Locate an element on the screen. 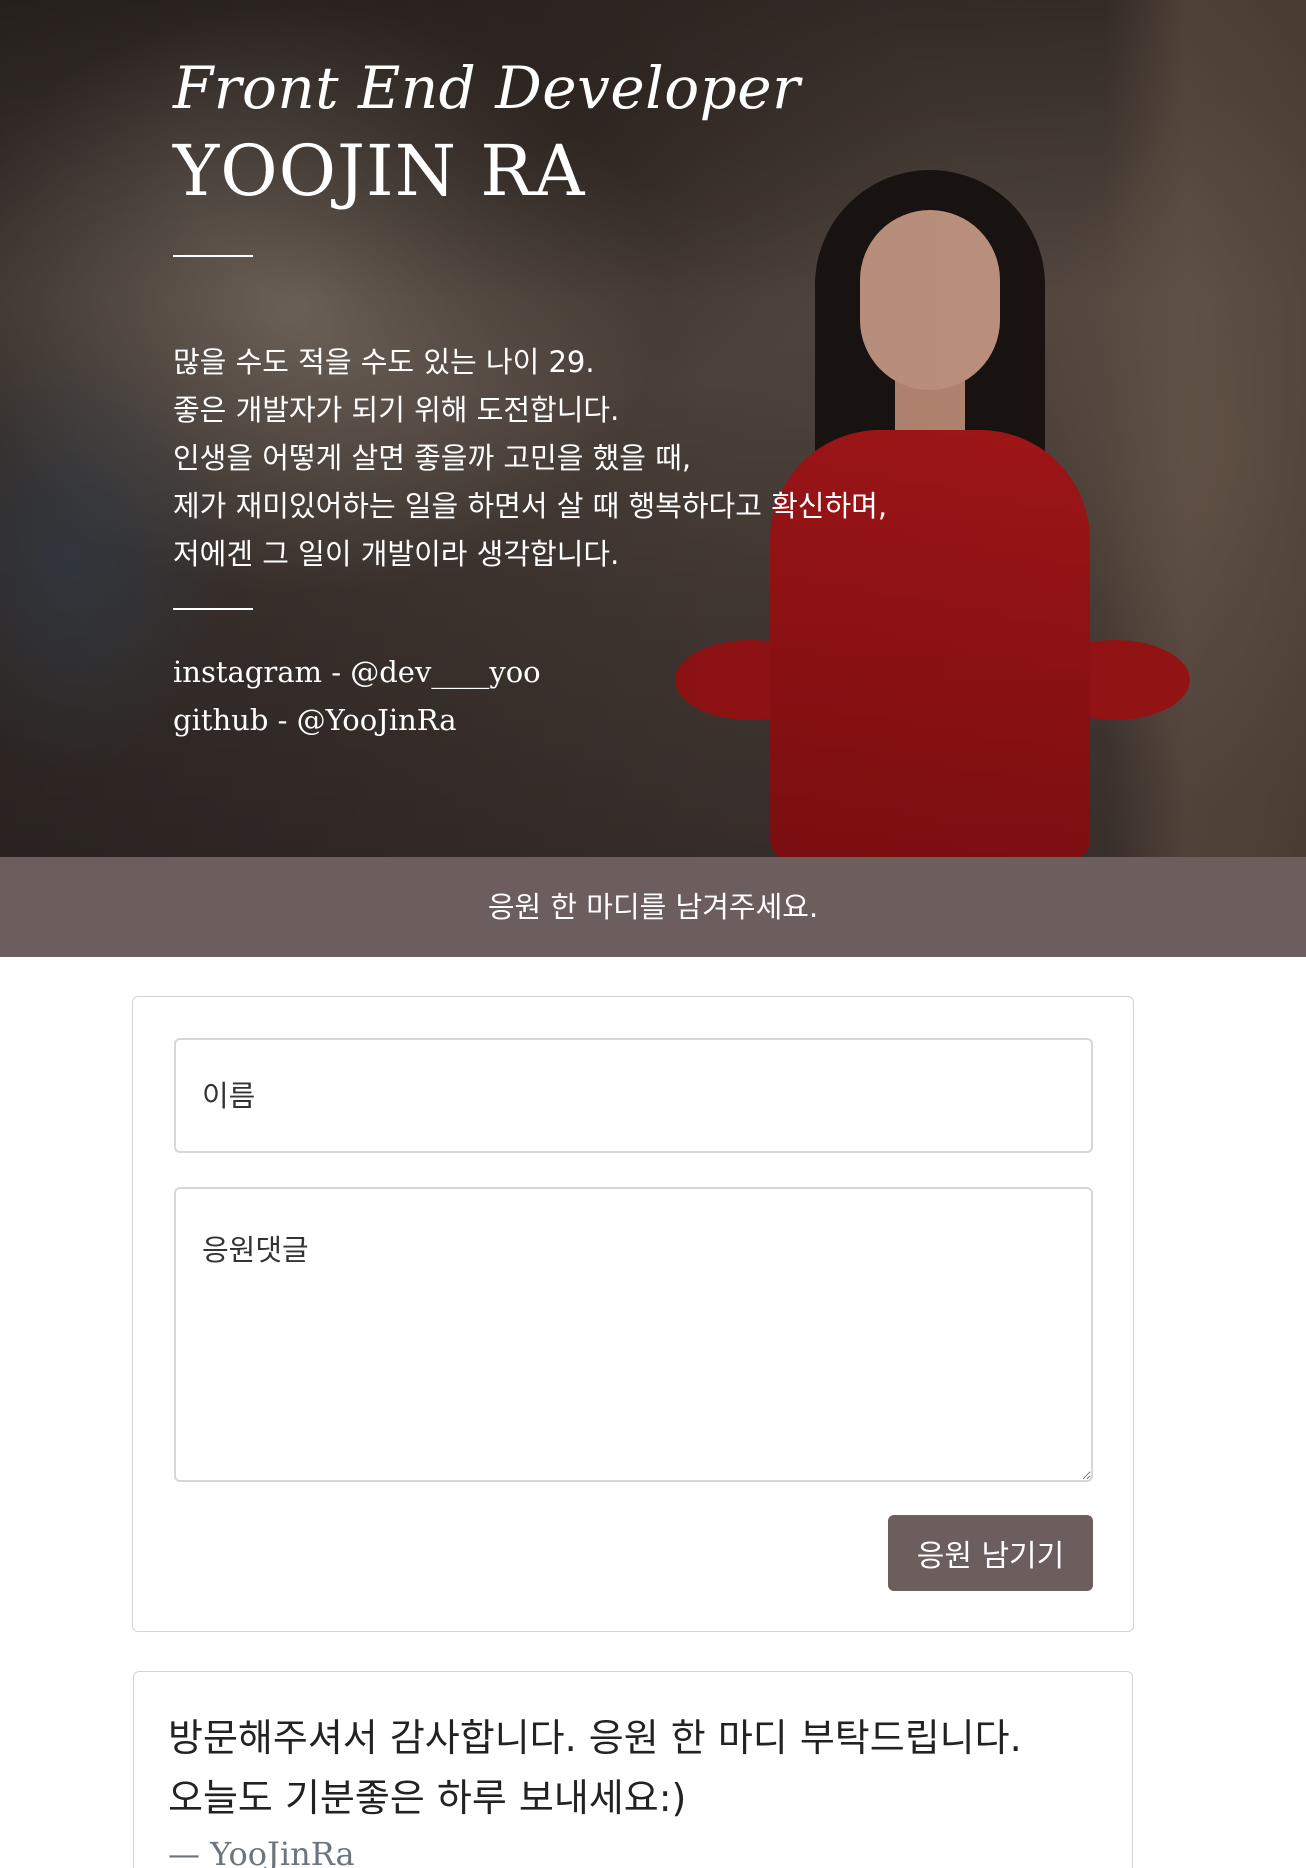 The image size is (1306, 1868). github-link: github - @YooJinRa is located at coordinates (357, 720).